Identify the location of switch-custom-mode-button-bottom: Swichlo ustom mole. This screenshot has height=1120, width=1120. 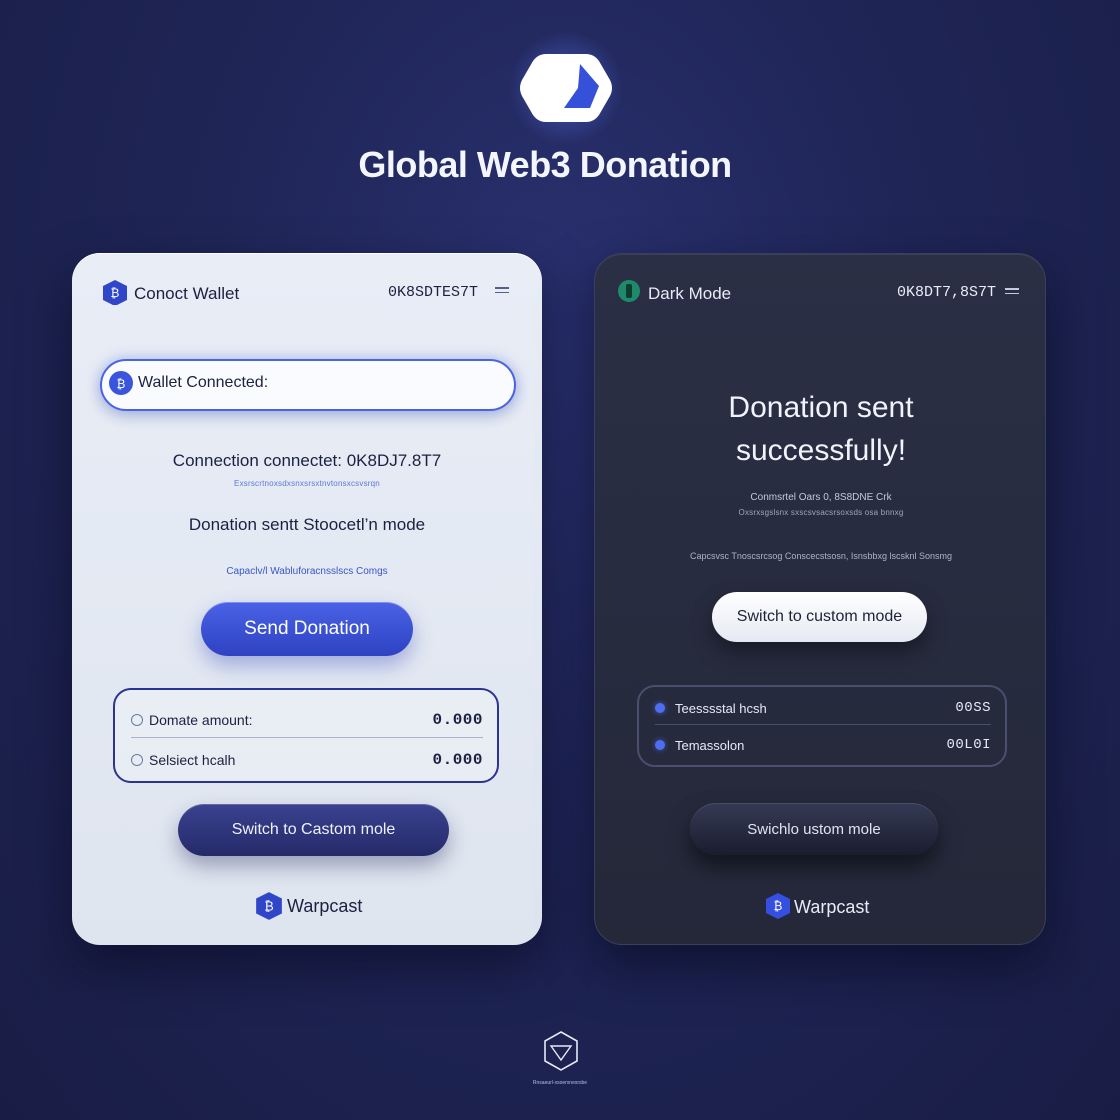
(814, 829).